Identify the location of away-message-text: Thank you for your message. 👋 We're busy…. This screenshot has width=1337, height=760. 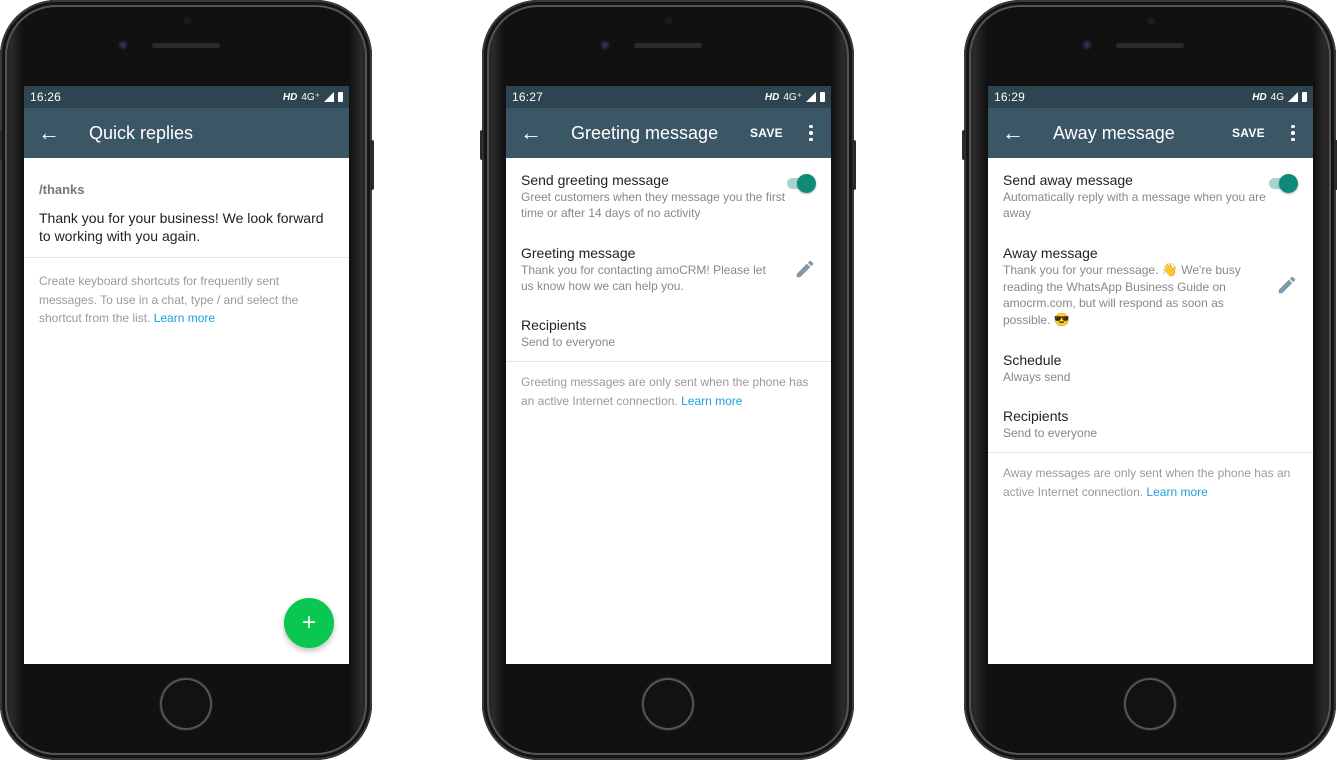
(1132, 295).